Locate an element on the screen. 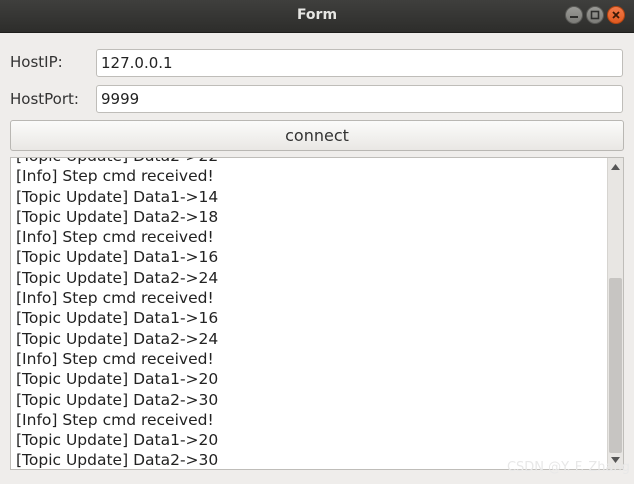 The height and width of the screenshot is (484, 634). log-line: [Topic Update] Data2->18 is located at coordinates (117, 216).